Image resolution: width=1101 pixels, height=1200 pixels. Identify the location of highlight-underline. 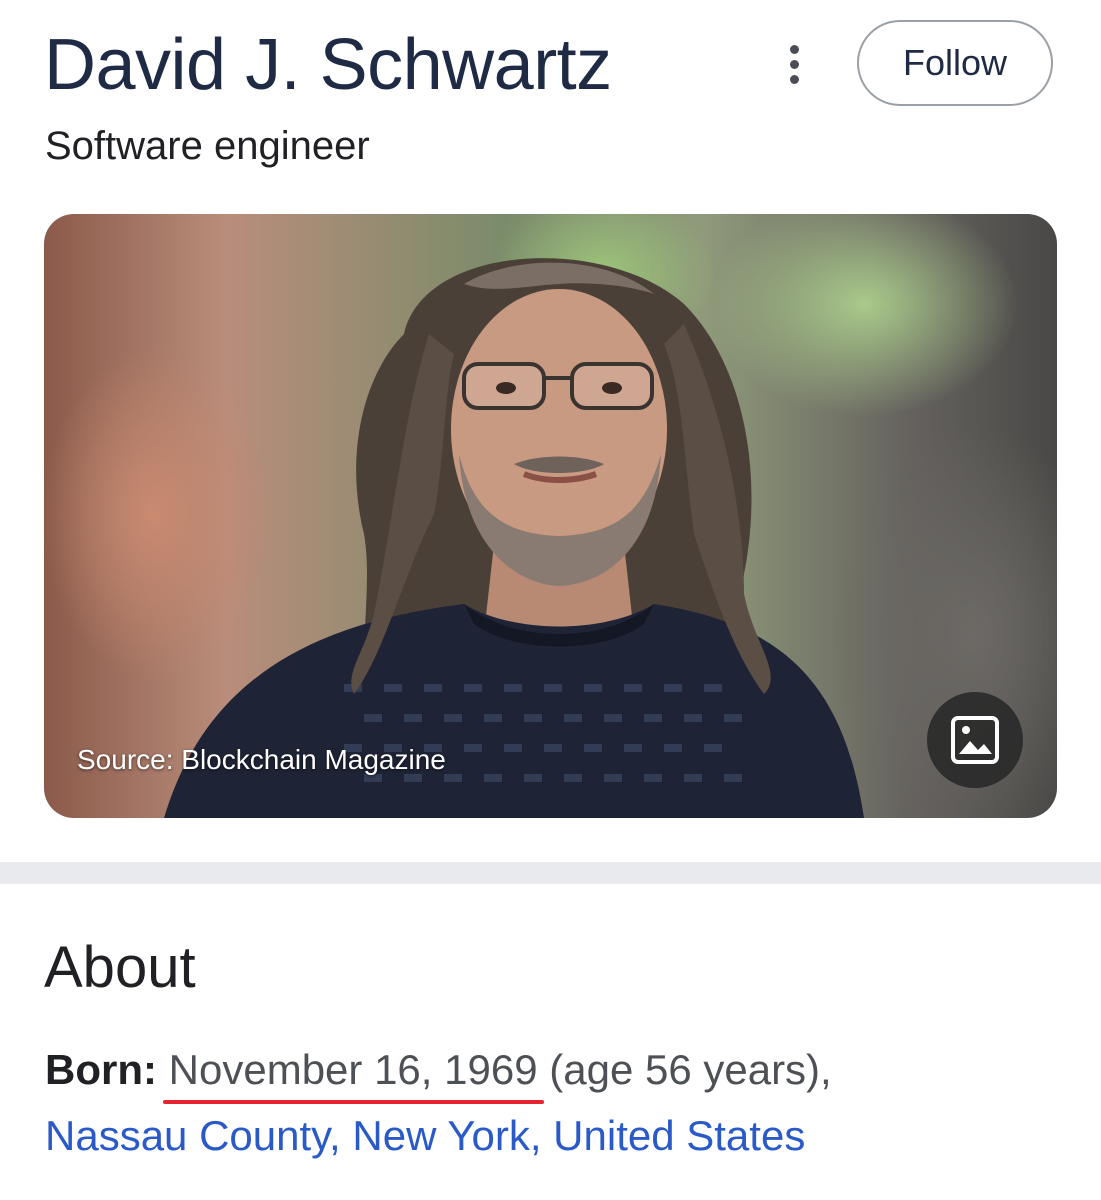
(353, 1102).